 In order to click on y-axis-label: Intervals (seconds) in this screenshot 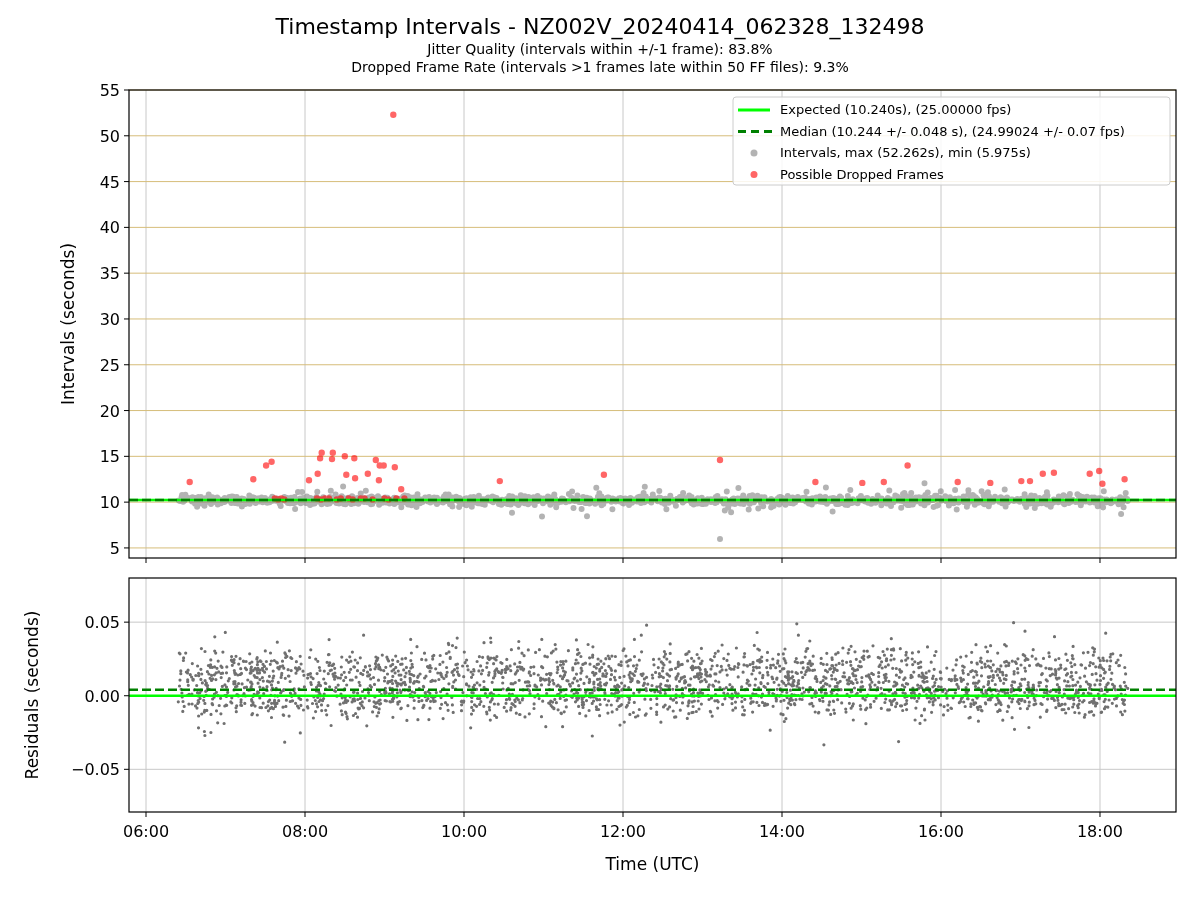, I will do `click(68, 324)`.